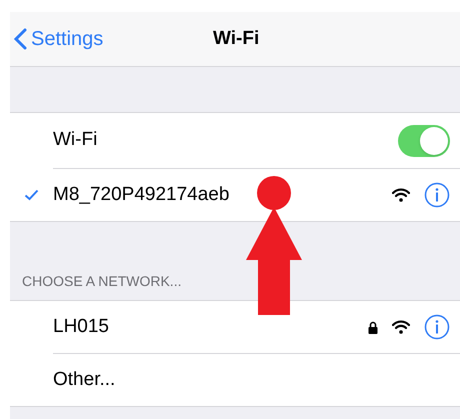 The image size is (460, 419). Describe the element at coordinates (424, 140) in the screenshot. I see `wifi-toggle` at that location.